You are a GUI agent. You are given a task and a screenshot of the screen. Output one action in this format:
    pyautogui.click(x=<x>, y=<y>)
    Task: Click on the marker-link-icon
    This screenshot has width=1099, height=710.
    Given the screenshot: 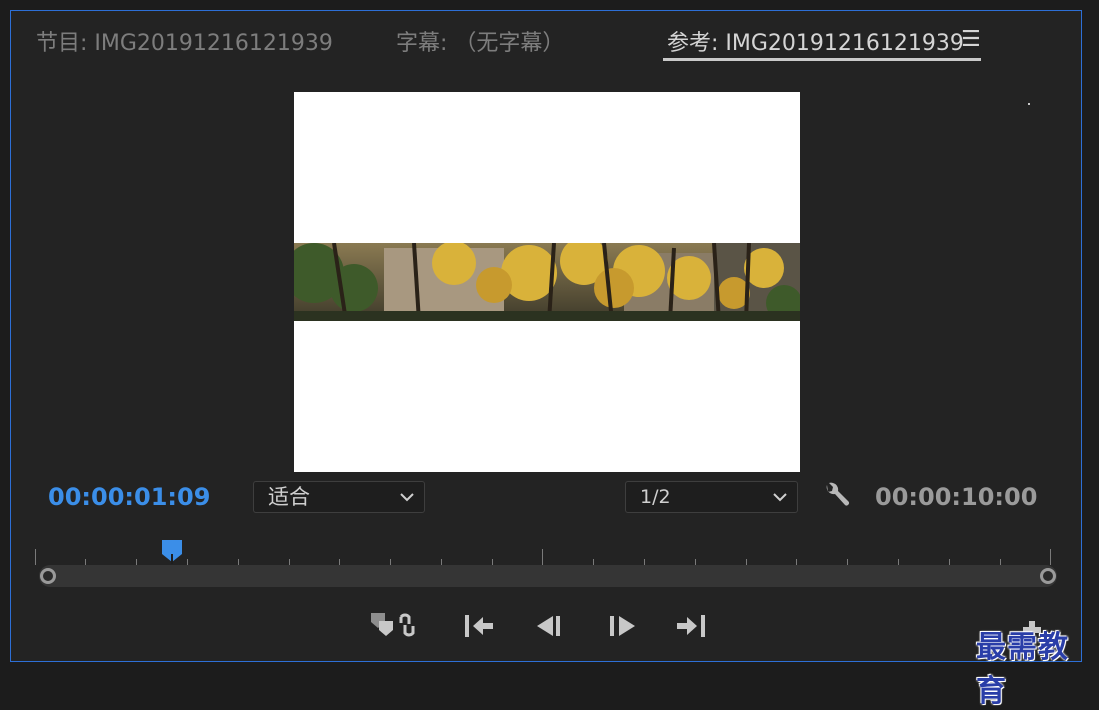 What is the action you would take?
    pyautogui.click(x=393, y=626)
    